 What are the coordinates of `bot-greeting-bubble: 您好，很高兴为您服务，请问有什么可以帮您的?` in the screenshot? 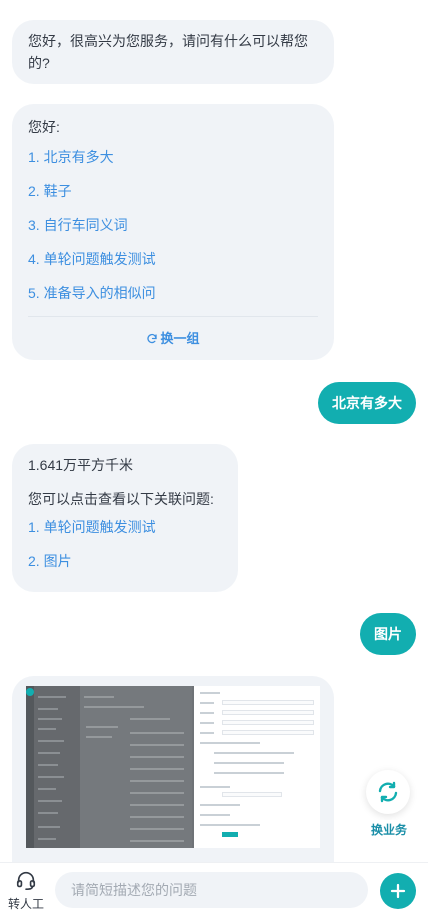 It's located at (173, 52).